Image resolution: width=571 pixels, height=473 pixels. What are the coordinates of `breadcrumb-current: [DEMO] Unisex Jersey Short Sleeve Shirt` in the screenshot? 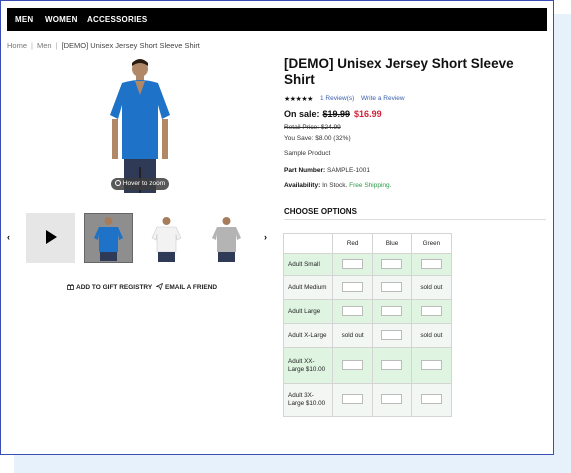 It's located at (130, 45).